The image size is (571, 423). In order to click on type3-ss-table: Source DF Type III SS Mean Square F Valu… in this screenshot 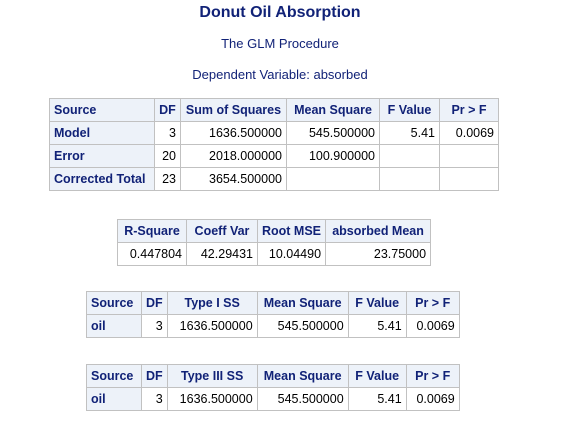, I will do `click(273, 387)`.